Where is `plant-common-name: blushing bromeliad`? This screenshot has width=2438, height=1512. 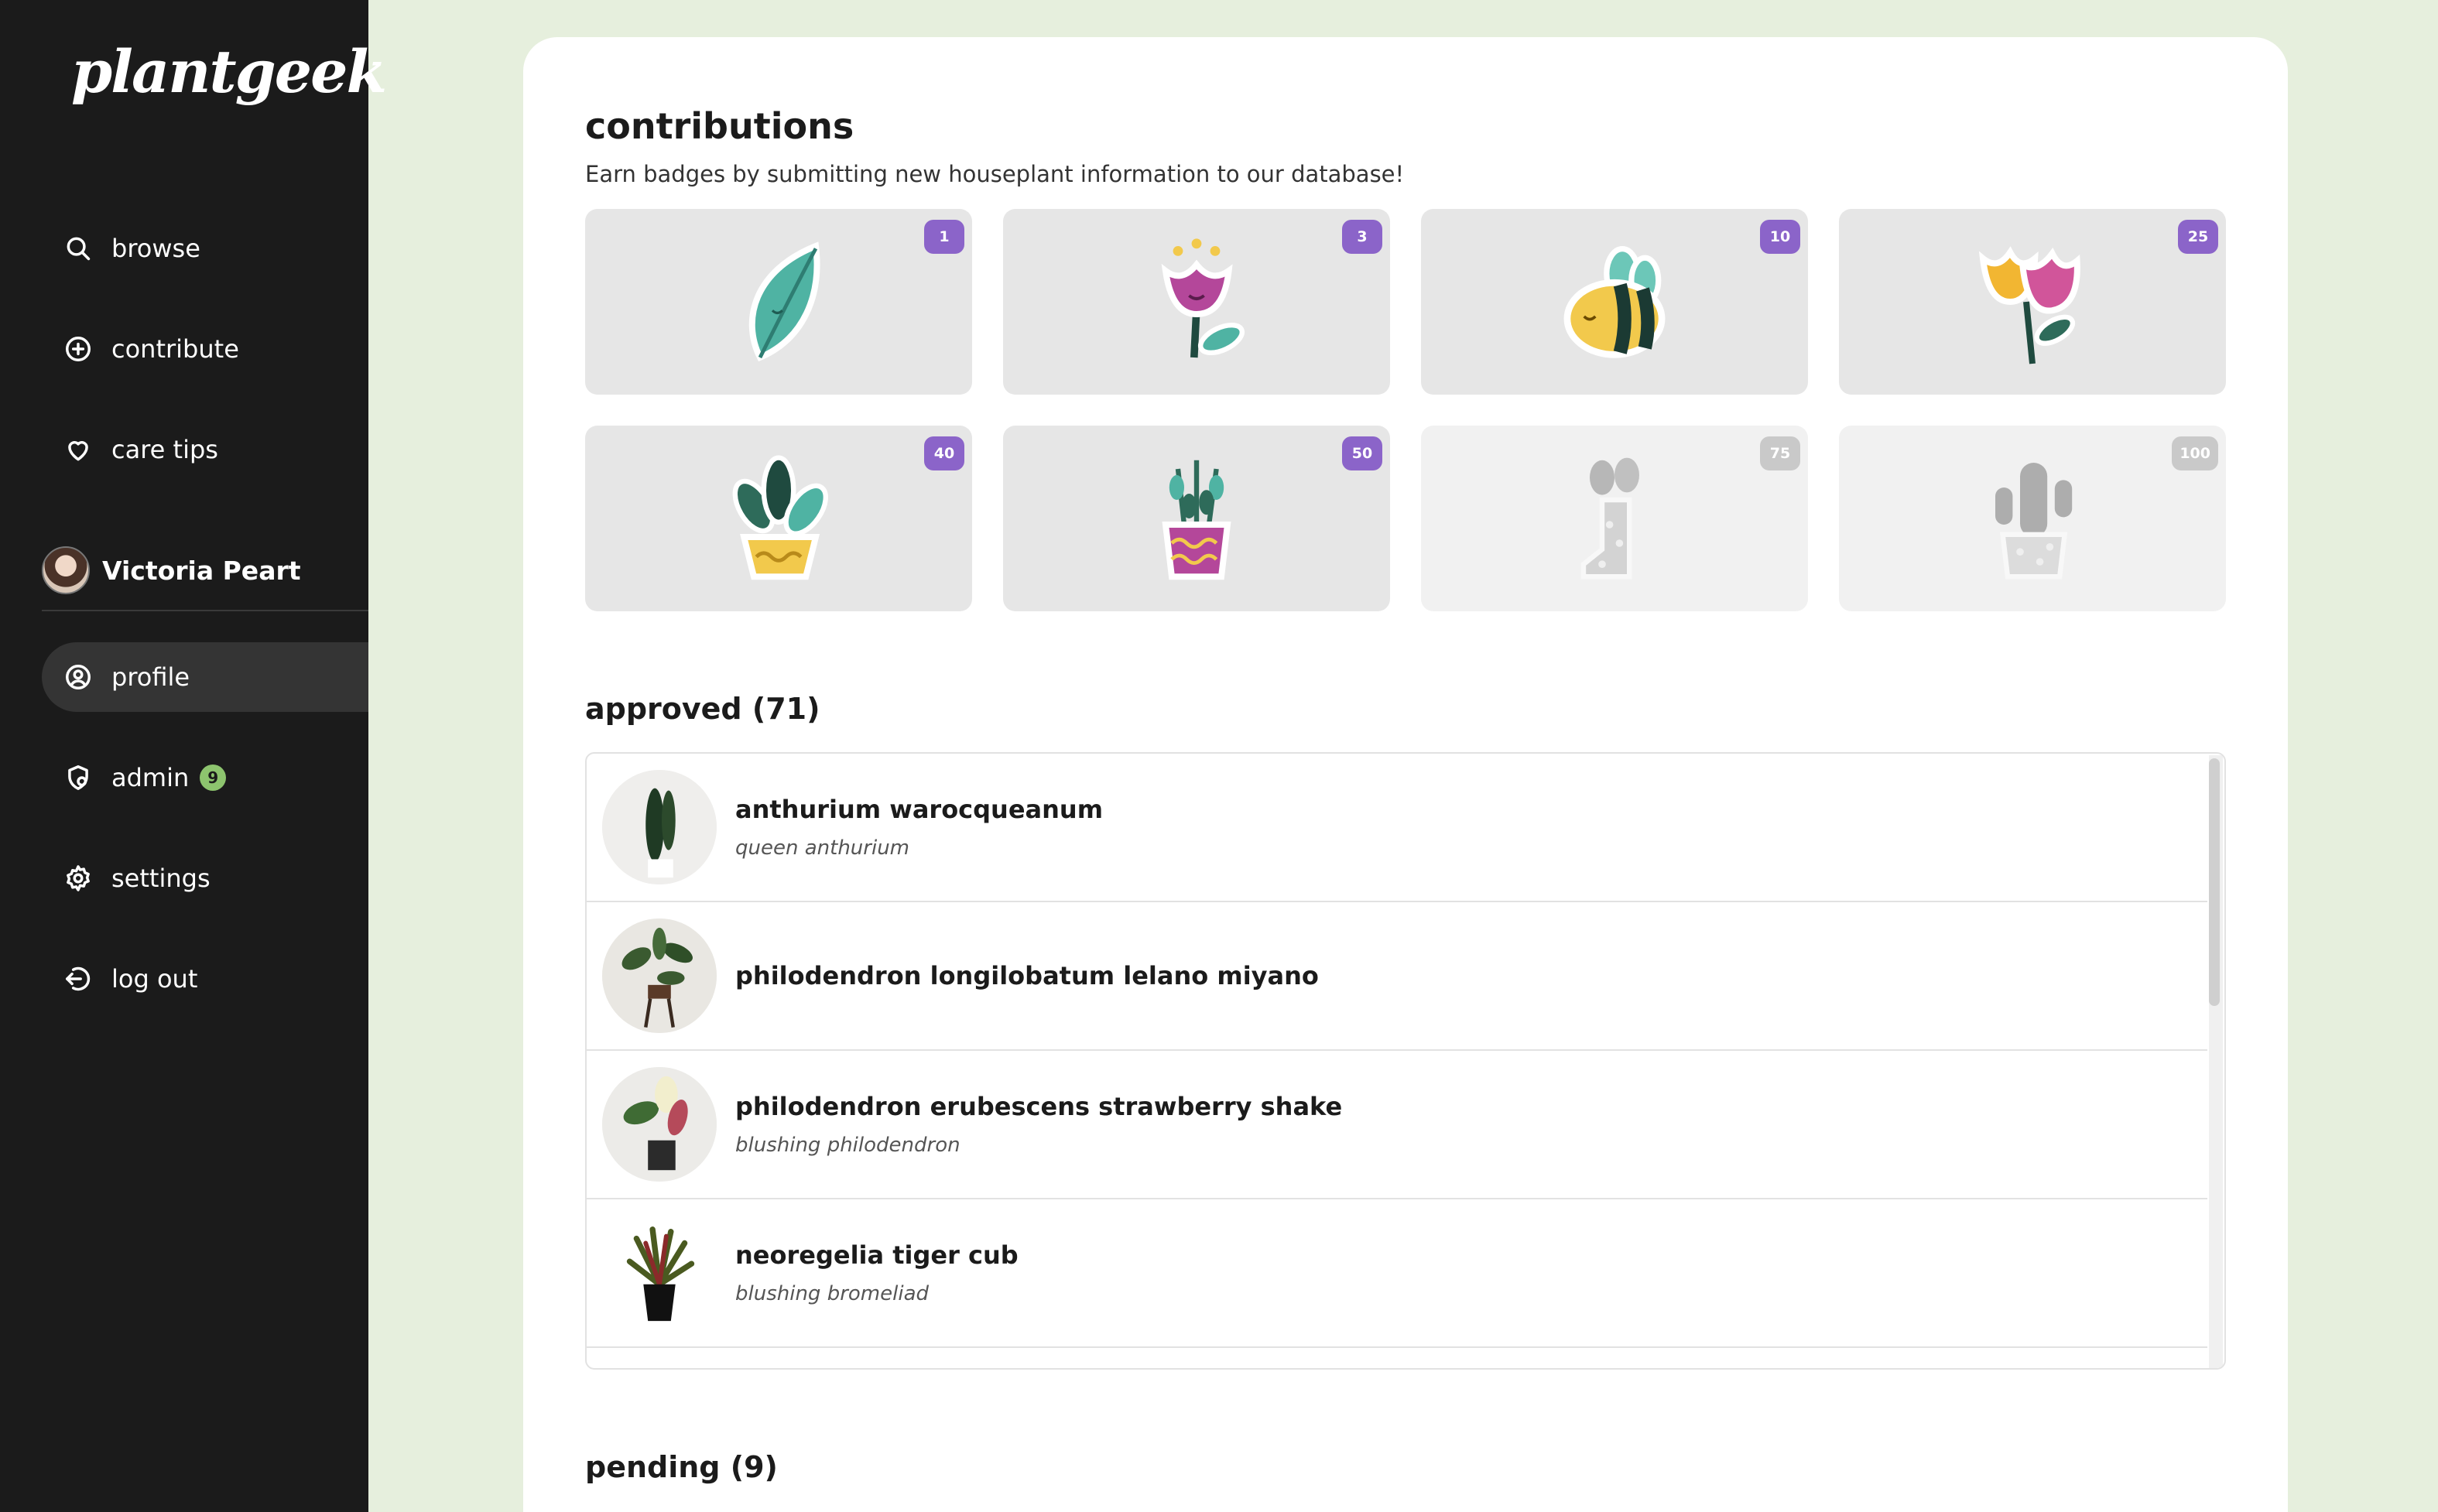
plant-common-name: blushing bromeliad is located at coordinates (832, 1293).